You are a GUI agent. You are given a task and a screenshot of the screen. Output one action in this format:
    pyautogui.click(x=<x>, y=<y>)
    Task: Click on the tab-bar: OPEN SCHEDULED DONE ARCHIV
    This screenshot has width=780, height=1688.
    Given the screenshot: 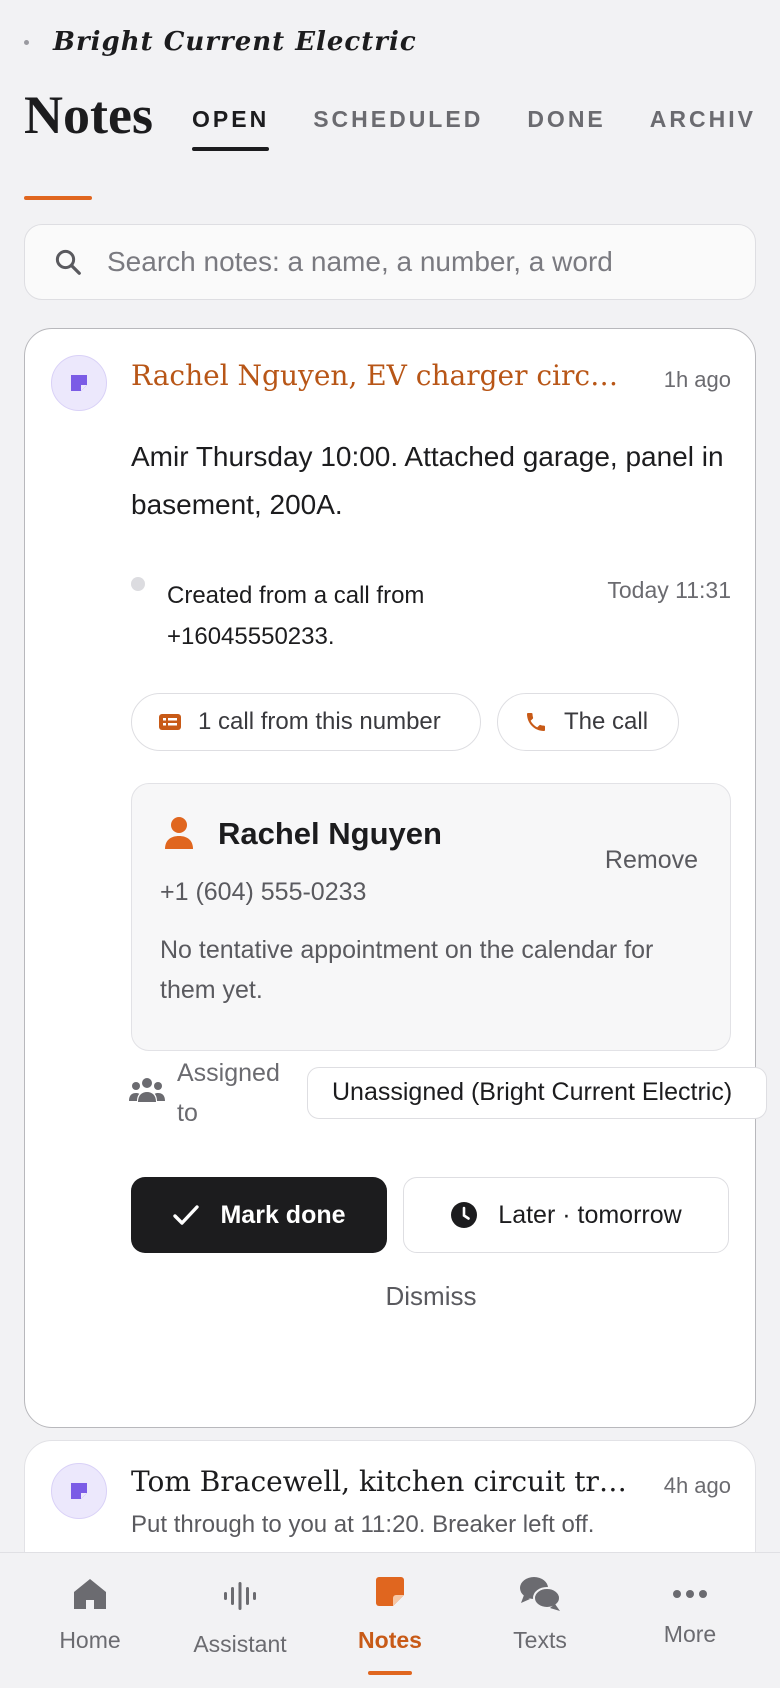 What is the action you would take?
    pyautogui.click(x=486, y=128)
    